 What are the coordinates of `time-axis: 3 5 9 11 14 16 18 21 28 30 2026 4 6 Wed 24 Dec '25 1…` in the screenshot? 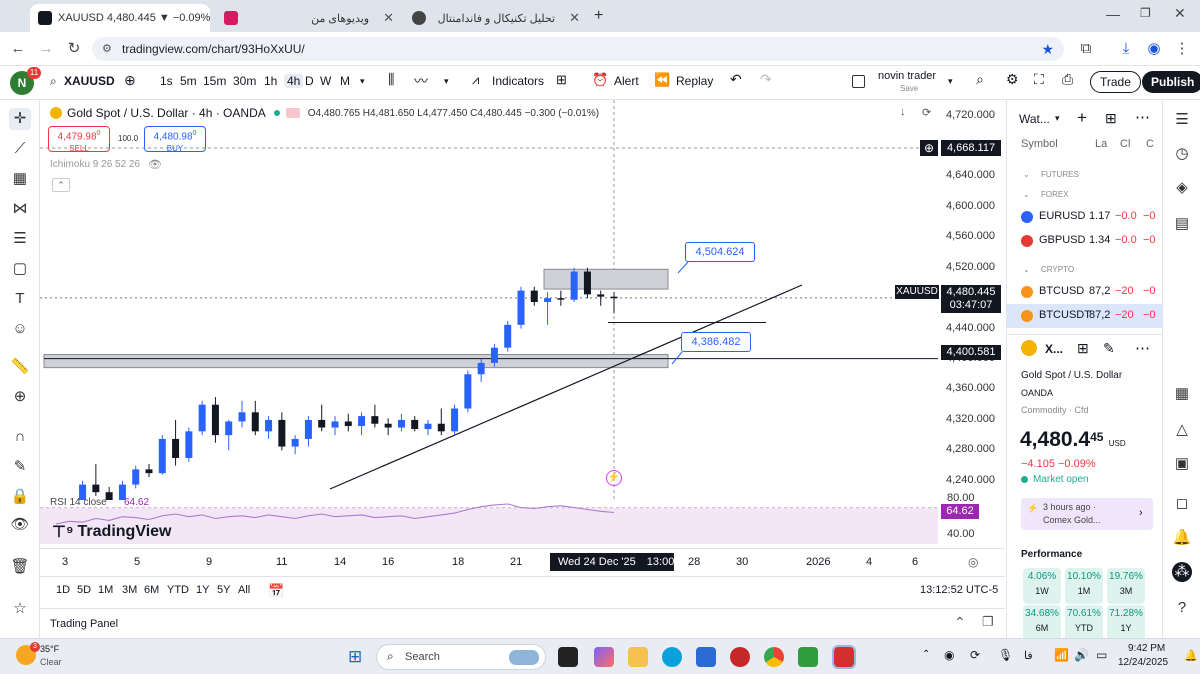 It's located at (522, 562).